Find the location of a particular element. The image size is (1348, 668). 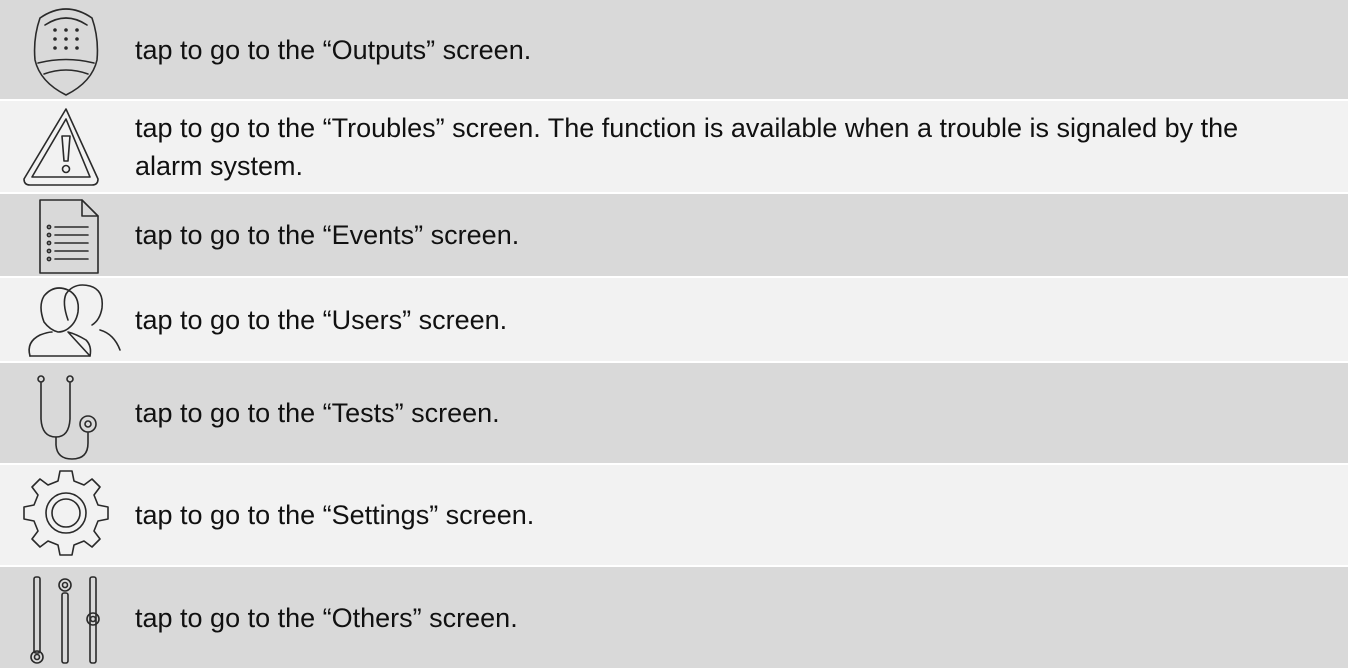

row-description: tap to go to the “Tests” screen. is located at coordinates (317, 413).